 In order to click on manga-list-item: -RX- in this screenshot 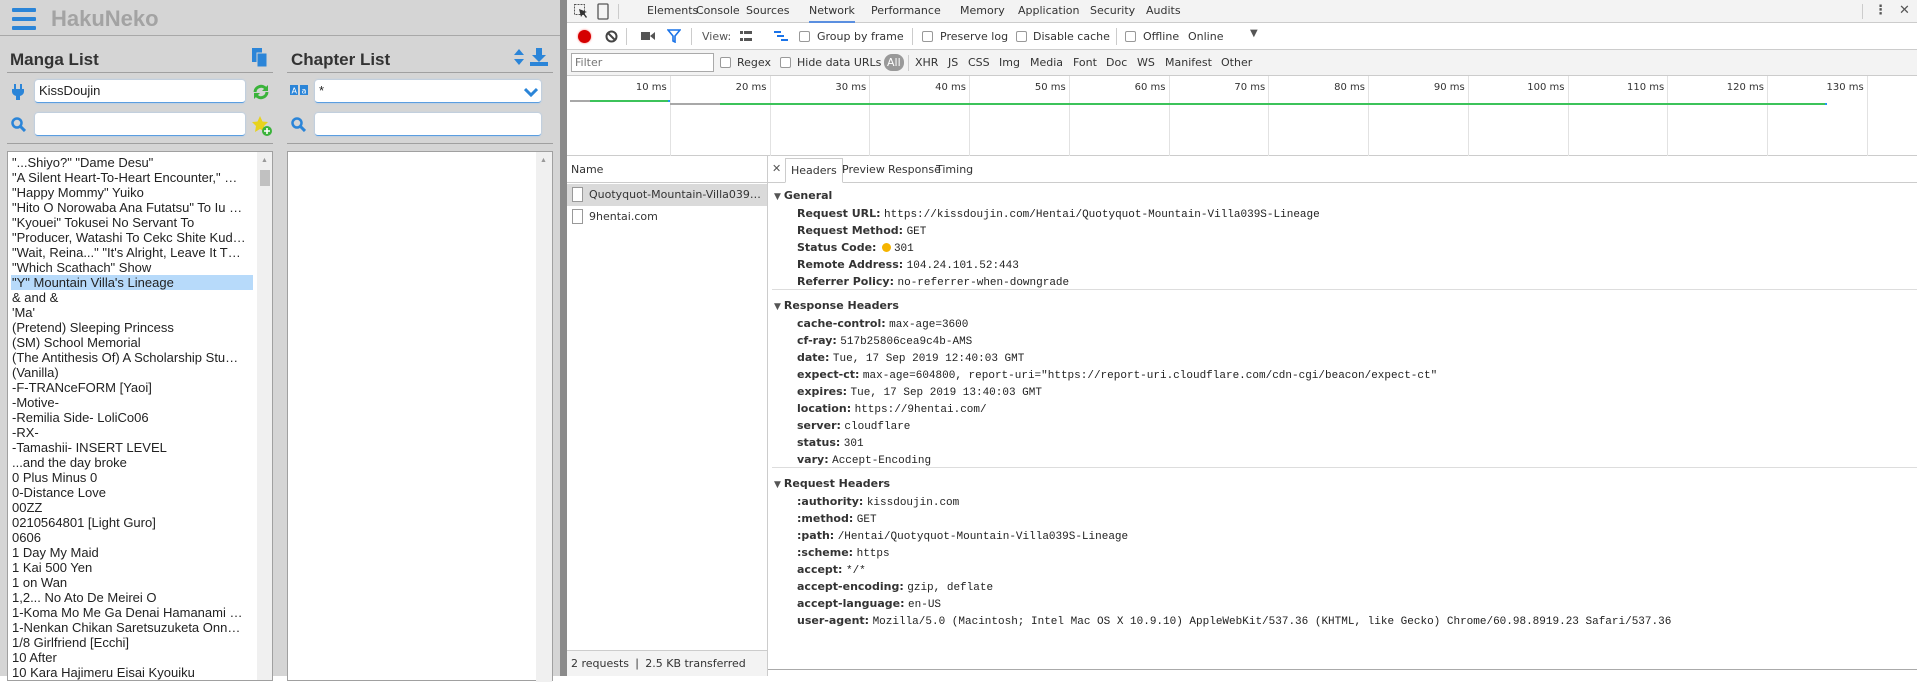, I will do `click(132, 432)`.